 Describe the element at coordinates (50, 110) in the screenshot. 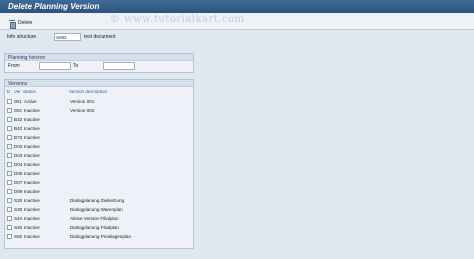

I see `table-row: 002 Inactive Version 002` at that location.